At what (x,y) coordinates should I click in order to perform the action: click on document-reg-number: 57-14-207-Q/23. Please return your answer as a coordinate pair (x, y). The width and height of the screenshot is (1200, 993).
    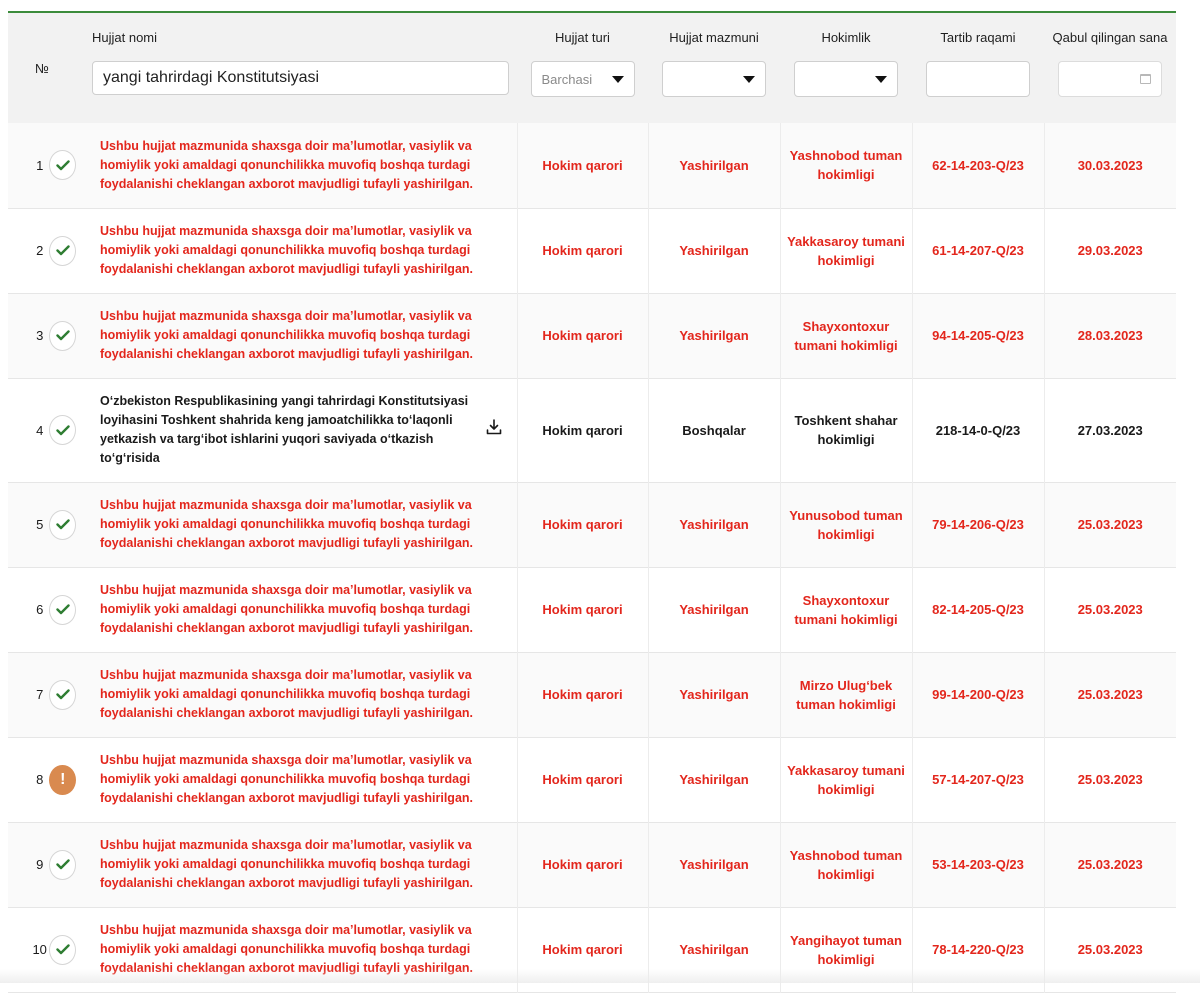
    Looking at the image, I should click on (978, 779).